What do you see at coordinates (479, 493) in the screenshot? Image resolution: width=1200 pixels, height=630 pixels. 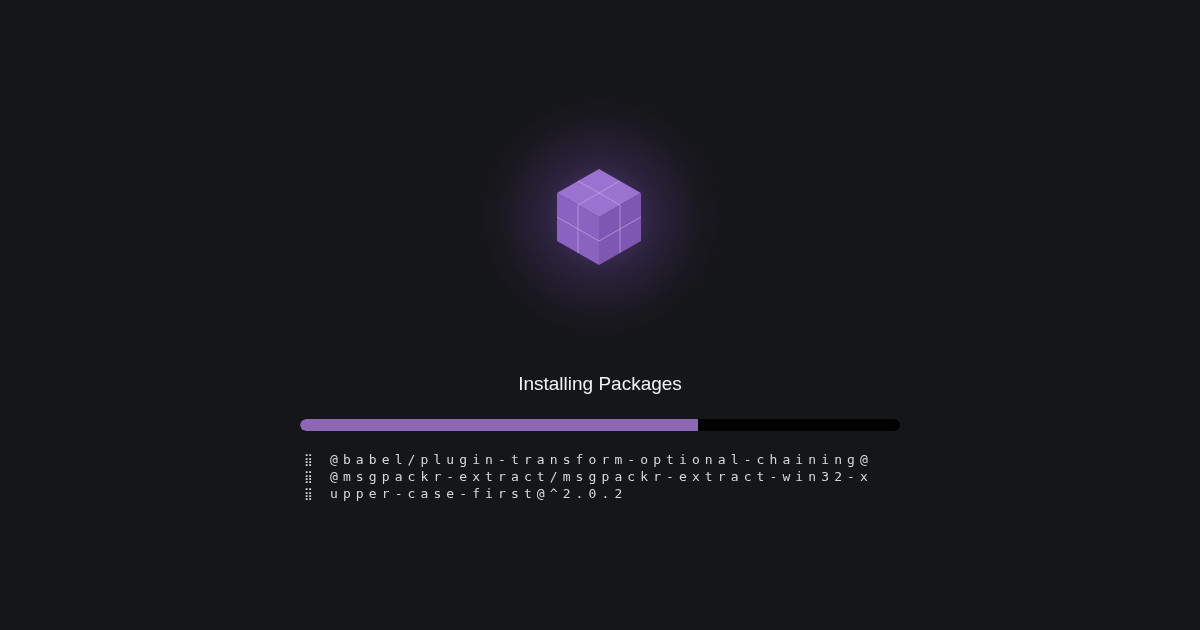 I see `package-name: upper-case-first@^2.0.2` at bounding box center [479, 493].